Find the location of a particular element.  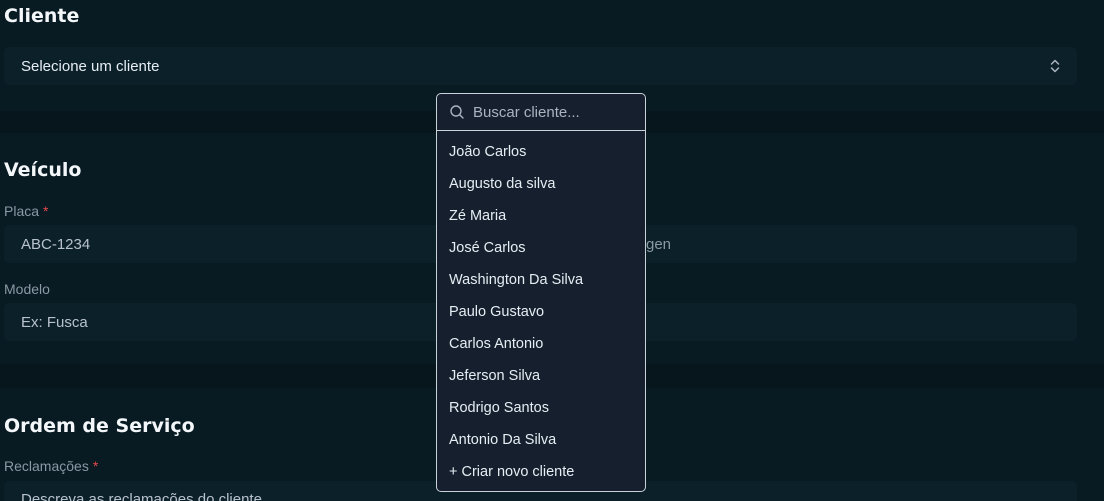

dropdown-search is located at coordinates (541, 112).